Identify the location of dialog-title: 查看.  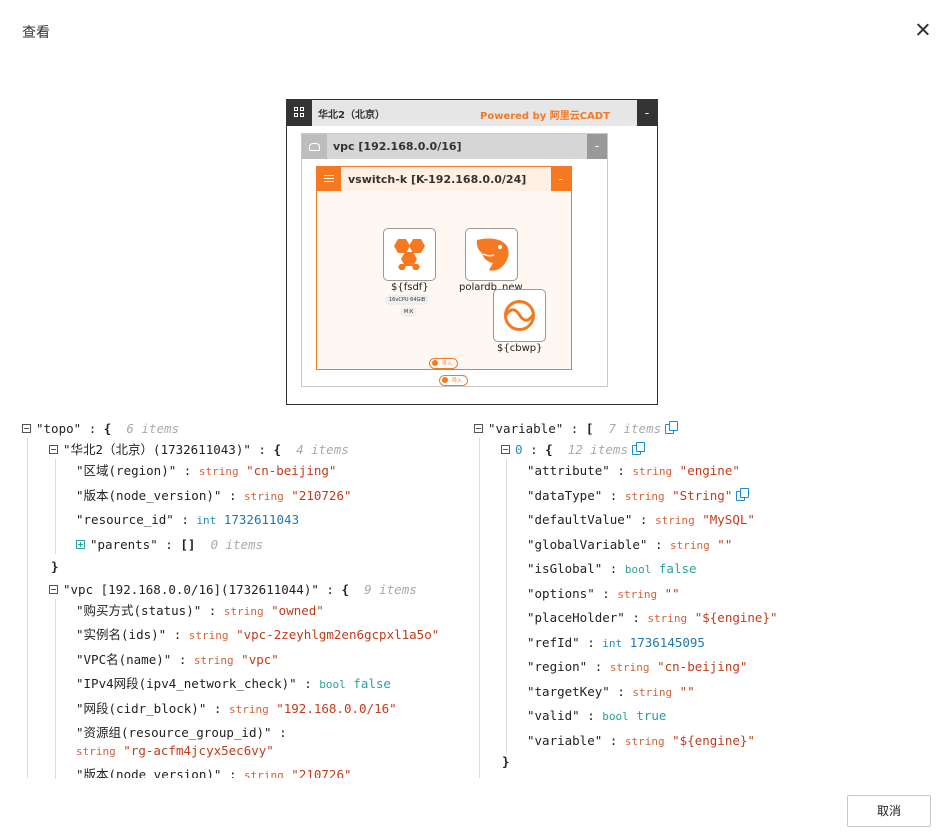
(36, 33).